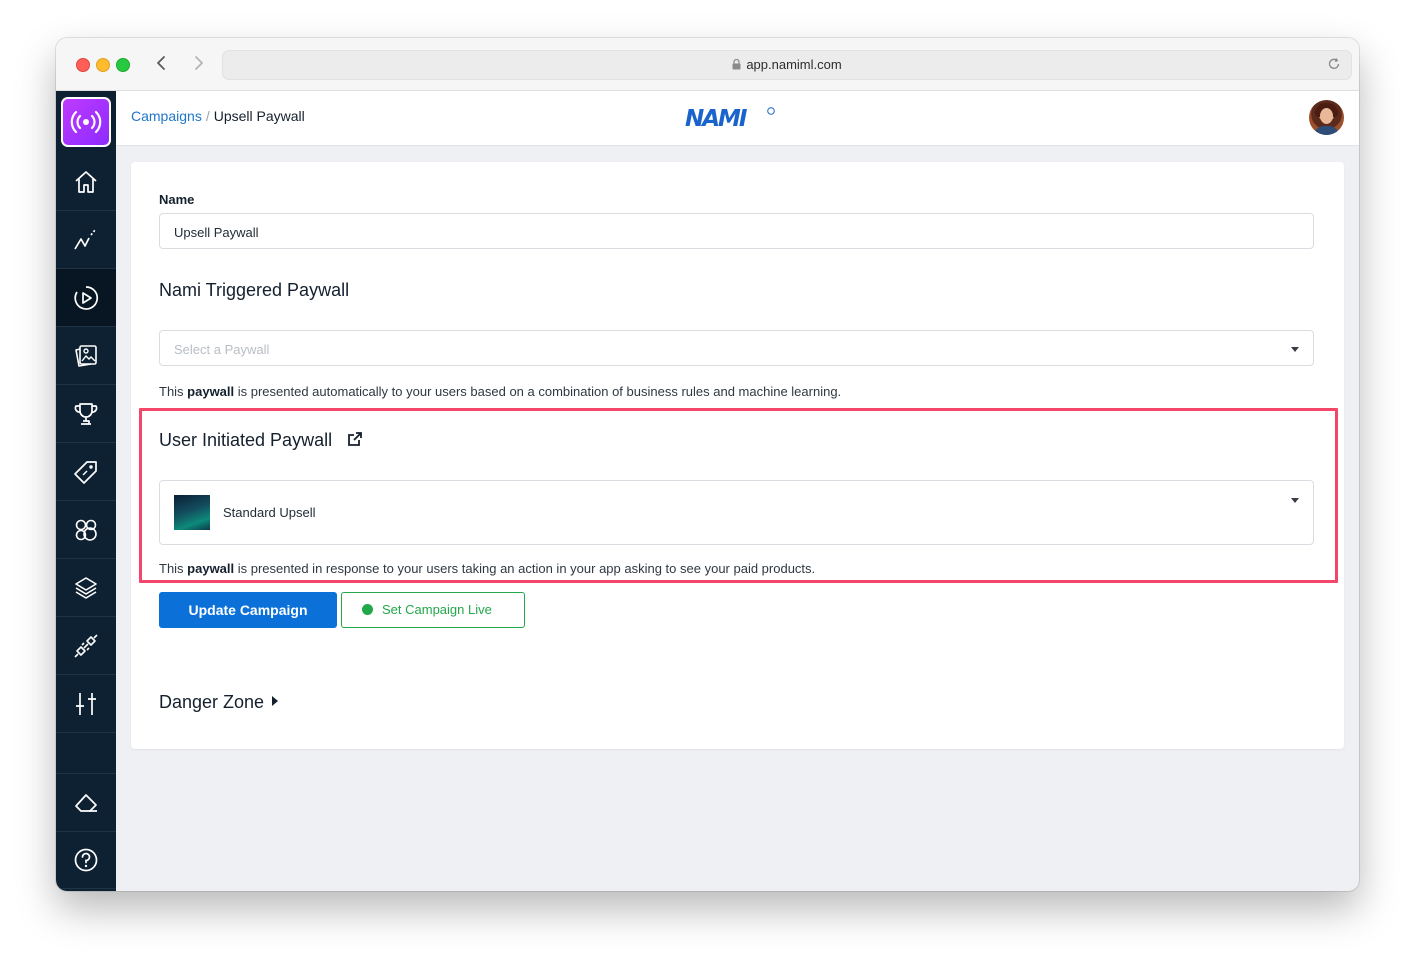  What do you see at coordinates (162, 63) in the screenshot?
I see `back-arrow-icon` at bounding box center [162, 63].